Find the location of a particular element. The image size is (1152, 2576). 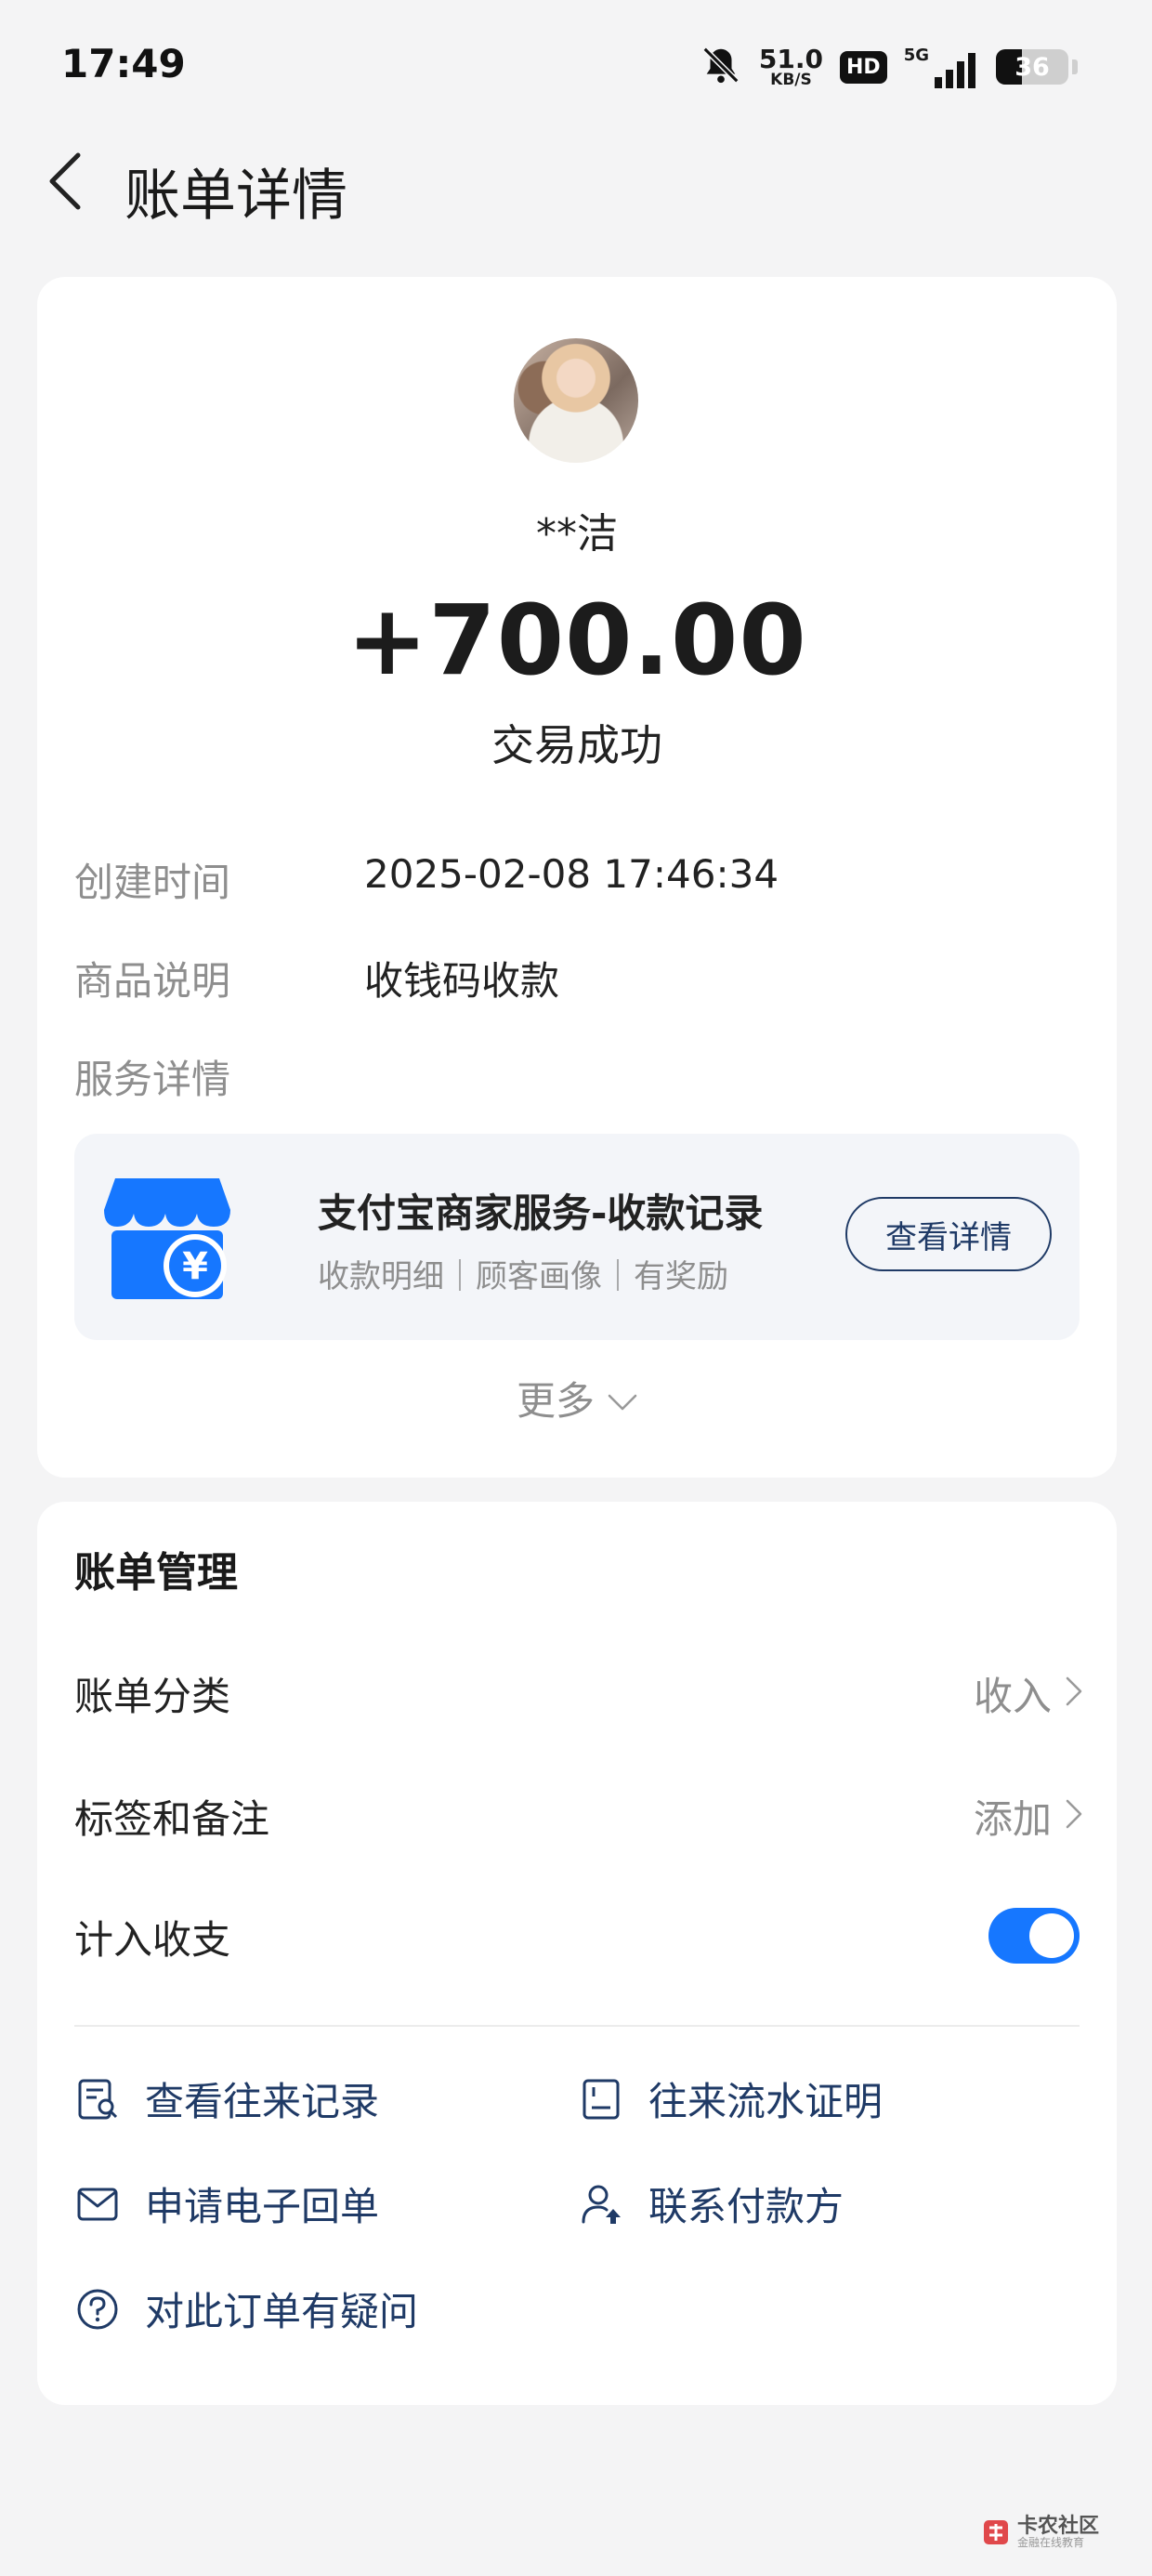

chevron-down-icon is located at coordinates (622, 1398).